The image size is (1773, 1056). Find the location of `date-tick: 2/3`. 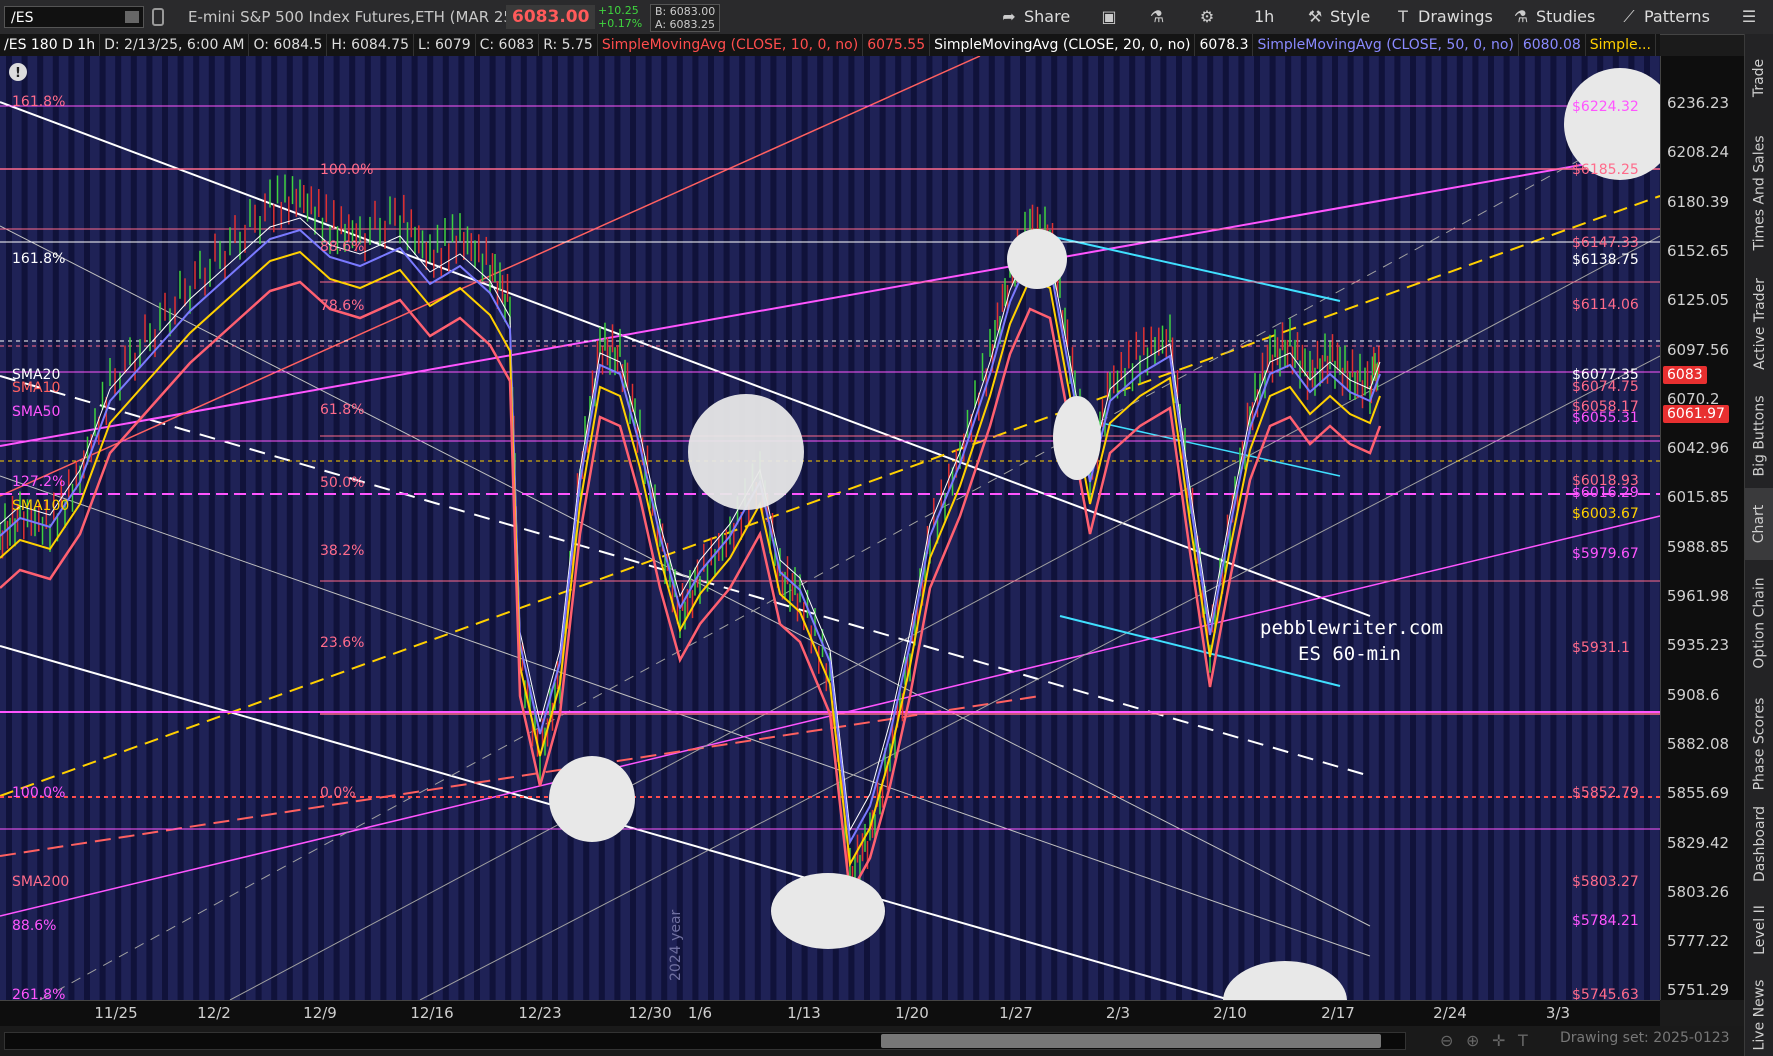

date-tick: 2/3 is located at coordinates (1118, 1013).